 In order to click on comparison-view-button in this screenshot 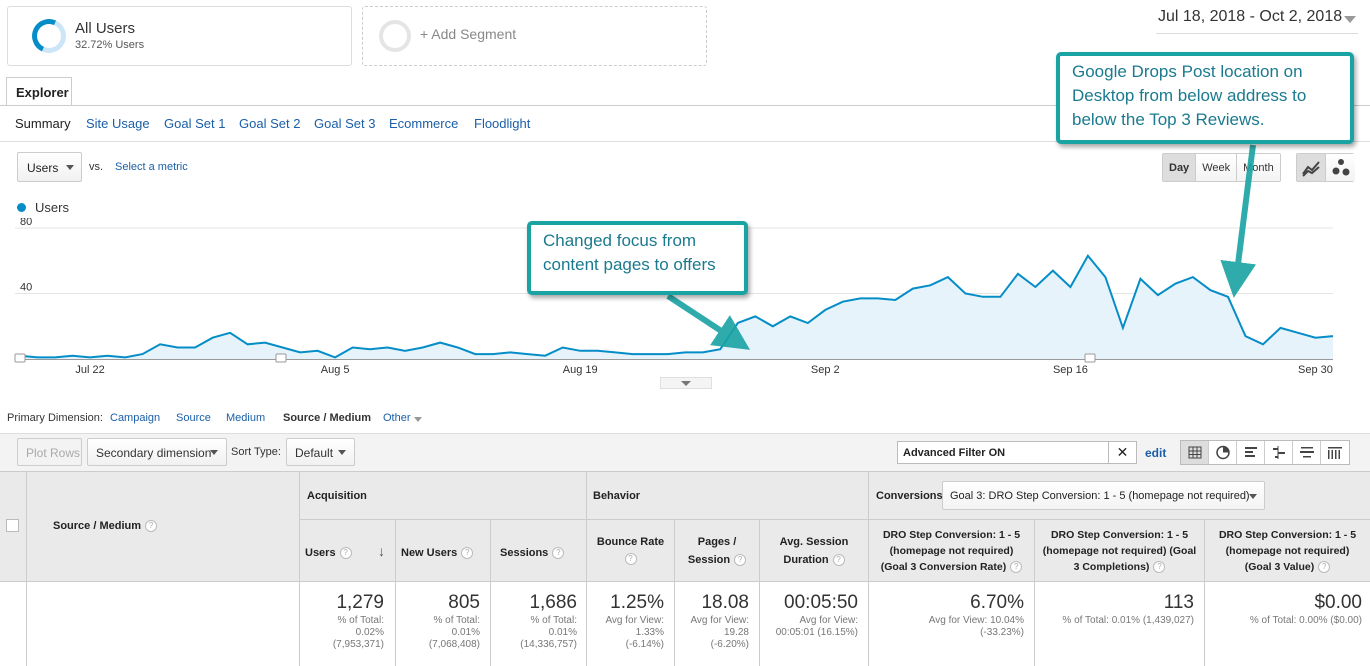, I will do `click(1279, 452)`.